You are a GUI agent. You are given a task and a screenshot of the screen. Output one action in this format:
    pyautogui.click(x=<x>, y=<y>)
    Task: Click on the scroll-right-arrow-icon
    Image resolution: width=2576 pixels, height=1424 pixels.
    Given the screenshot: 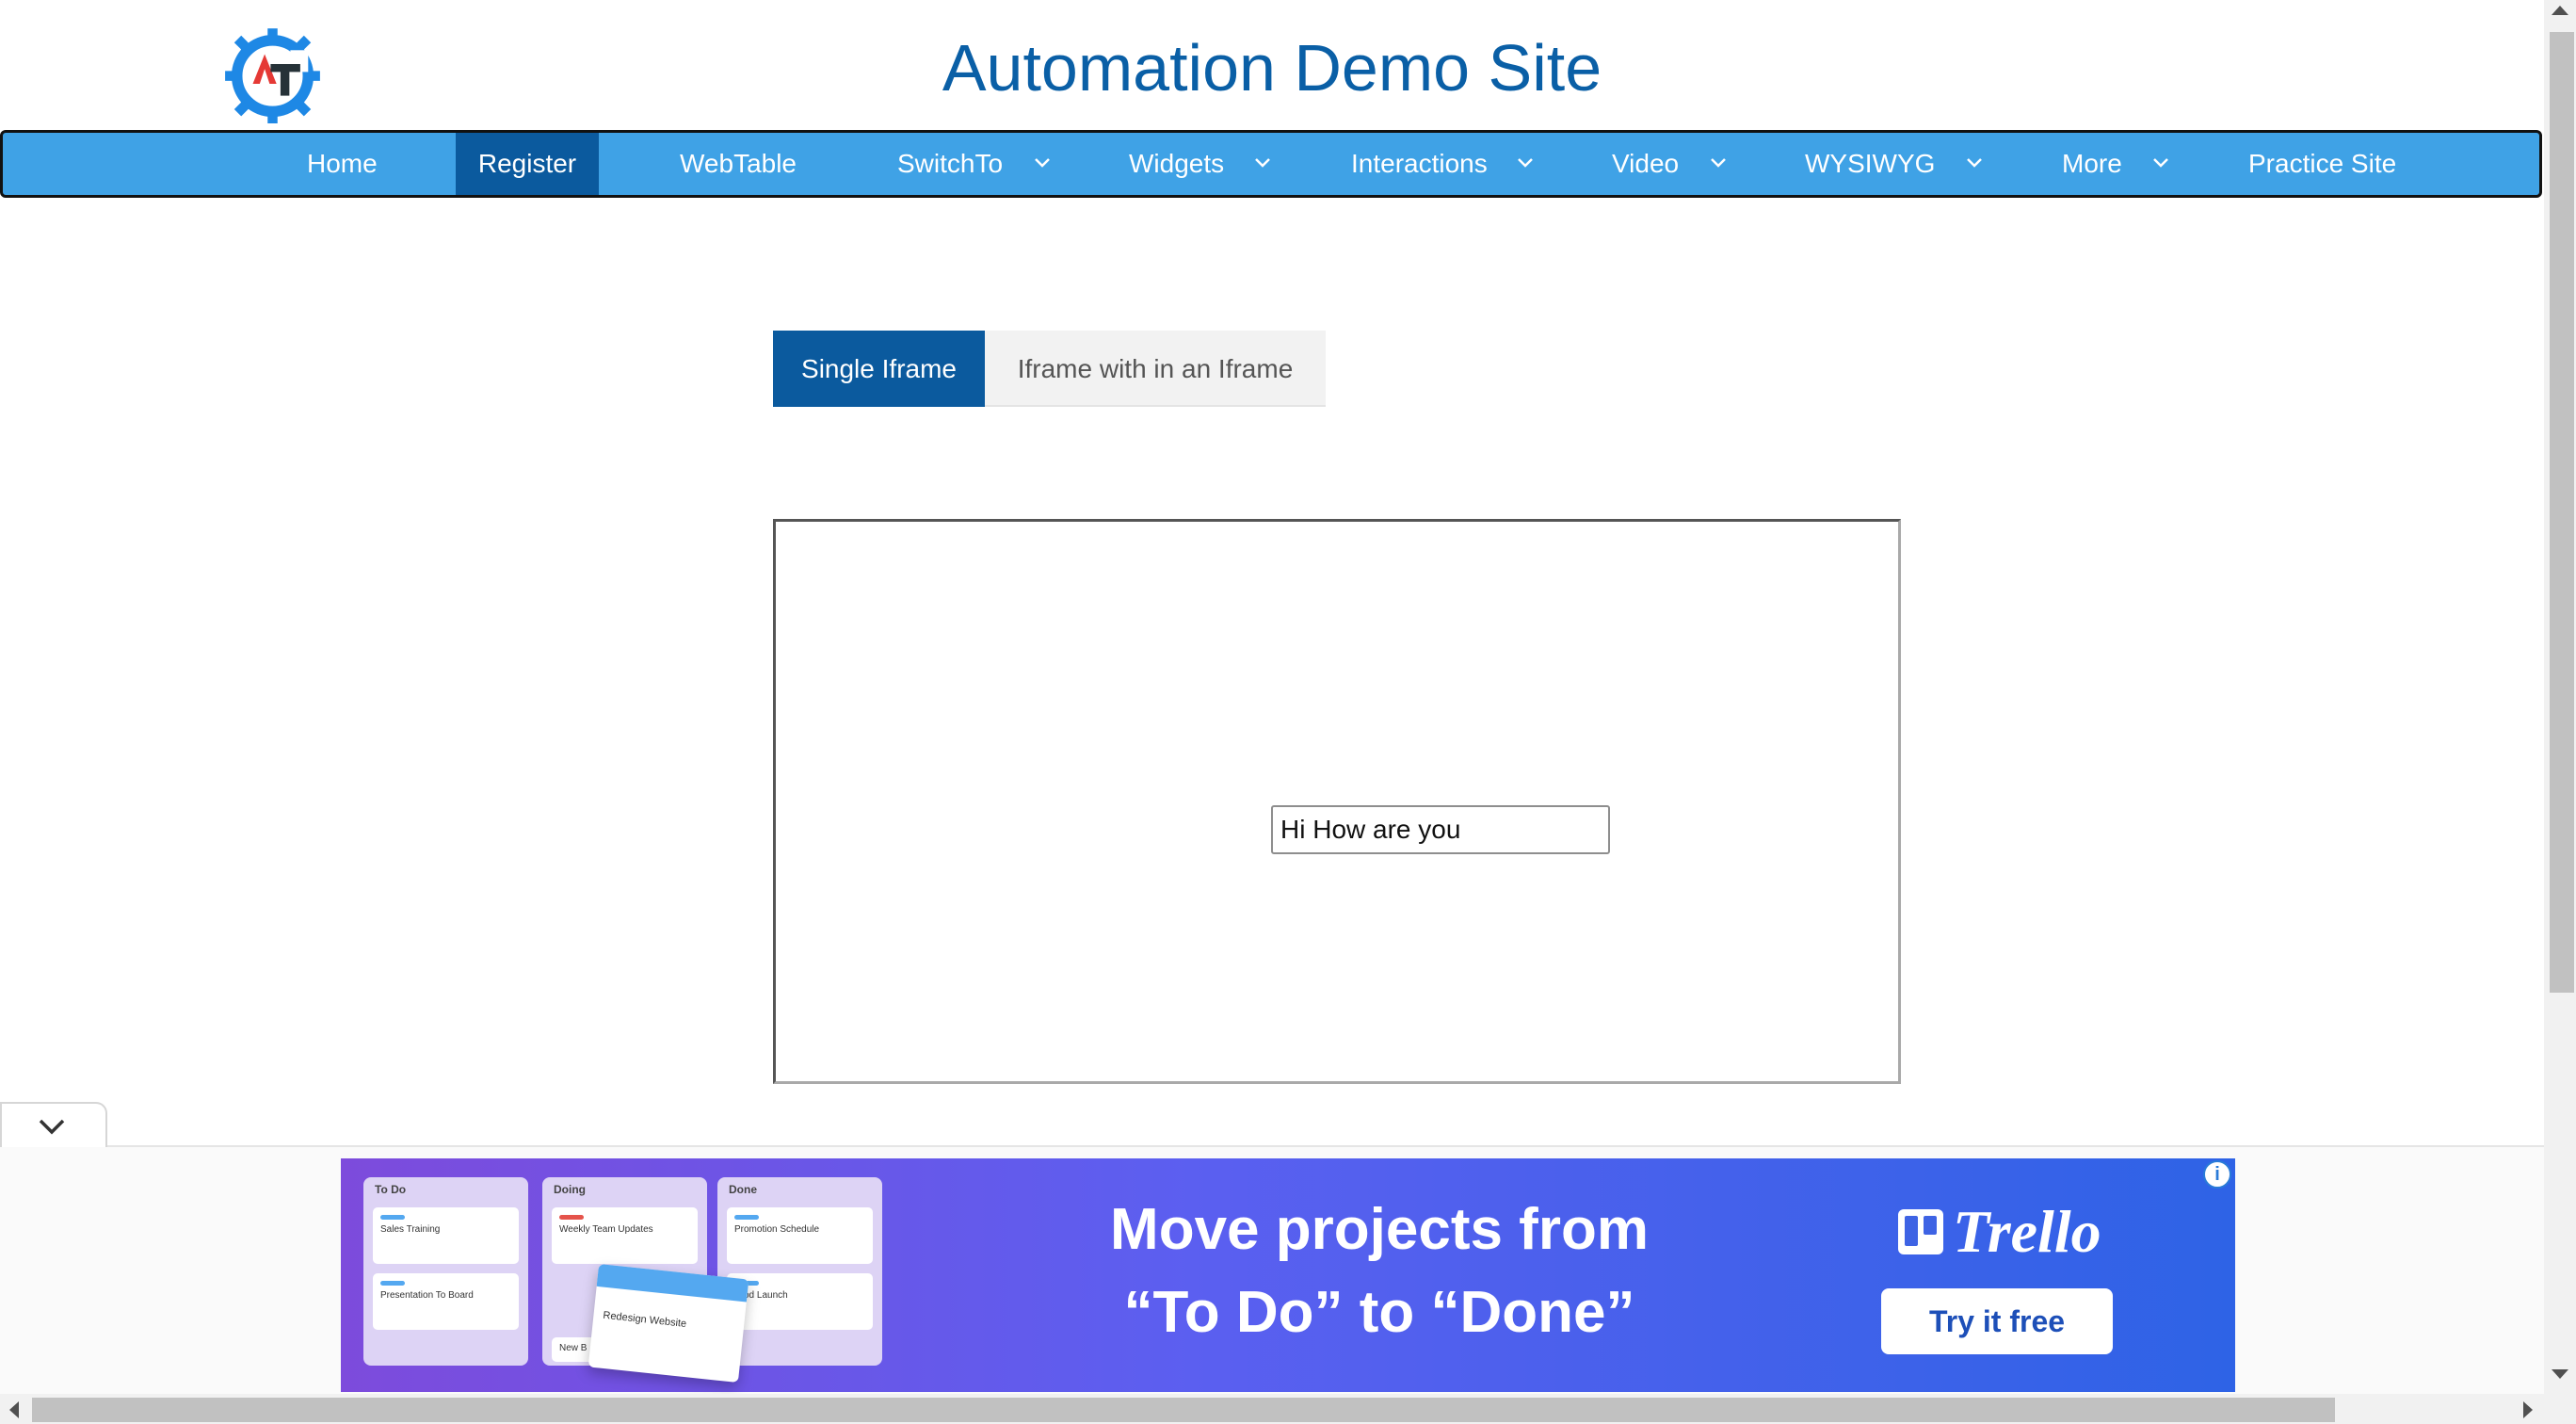 What is the action you would take?
    pyautogui.click(x=2528, y=1409)
    